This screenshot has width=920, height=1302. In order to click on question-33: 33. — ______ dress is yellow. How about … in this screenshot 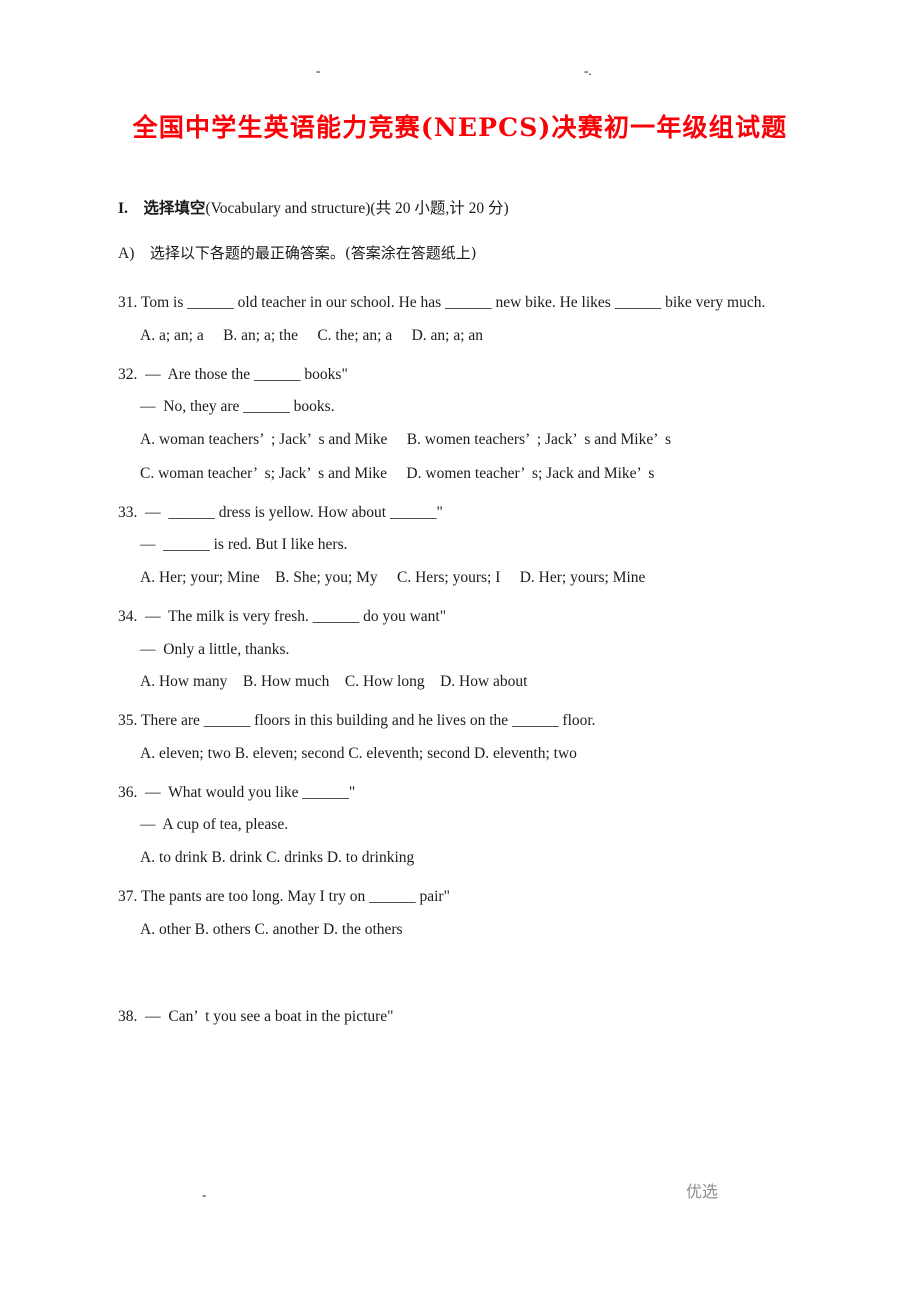, I will do `click(463, 546)`.